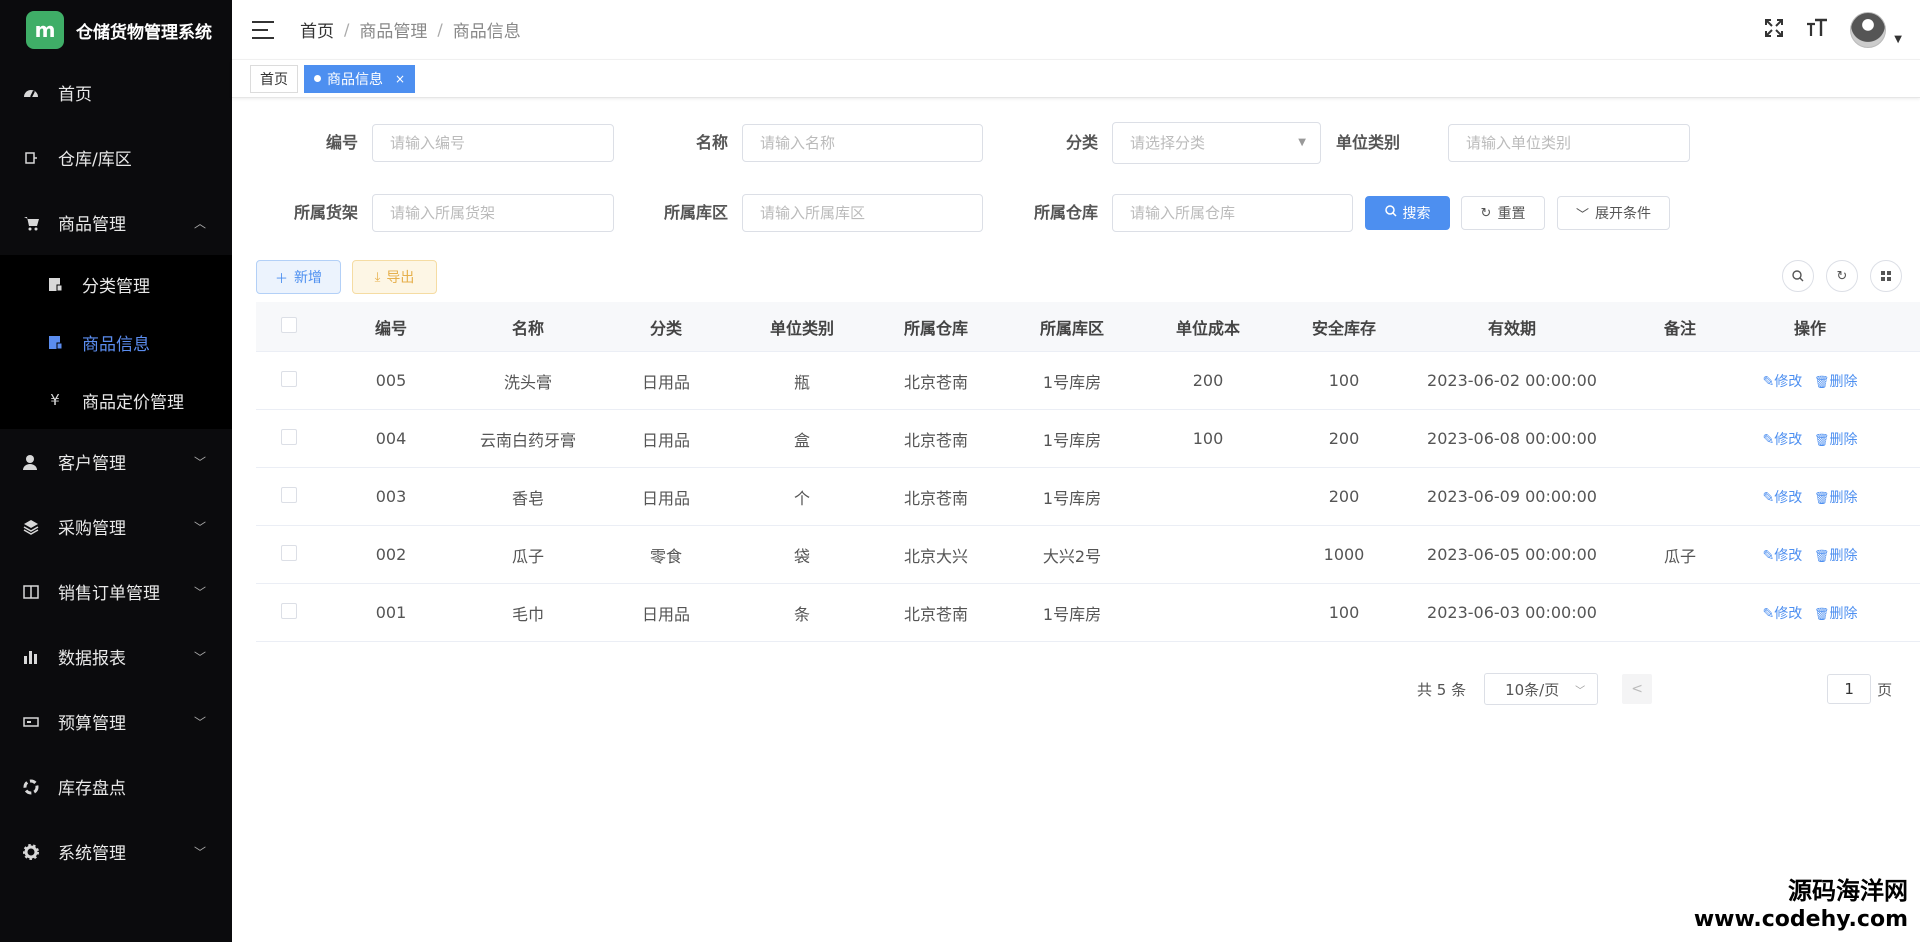  What do you see at coordinates (1416, 214) in the screenshot?
I see `search-button-label: 搜索` at bounding box center [1416, 214].